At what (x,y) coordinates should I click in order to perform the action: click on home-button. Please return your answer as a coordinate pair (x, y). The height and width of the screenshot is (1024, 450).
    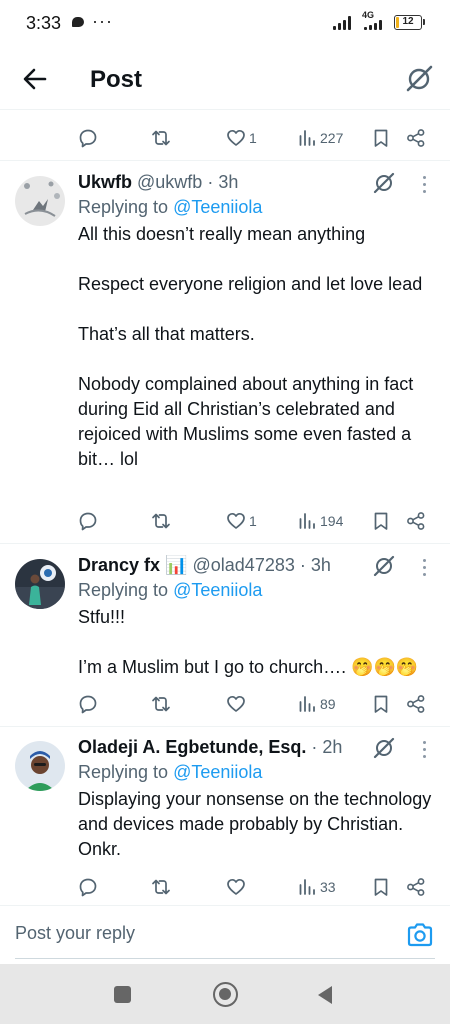
    Looking at the image, I should click on (225, 994).